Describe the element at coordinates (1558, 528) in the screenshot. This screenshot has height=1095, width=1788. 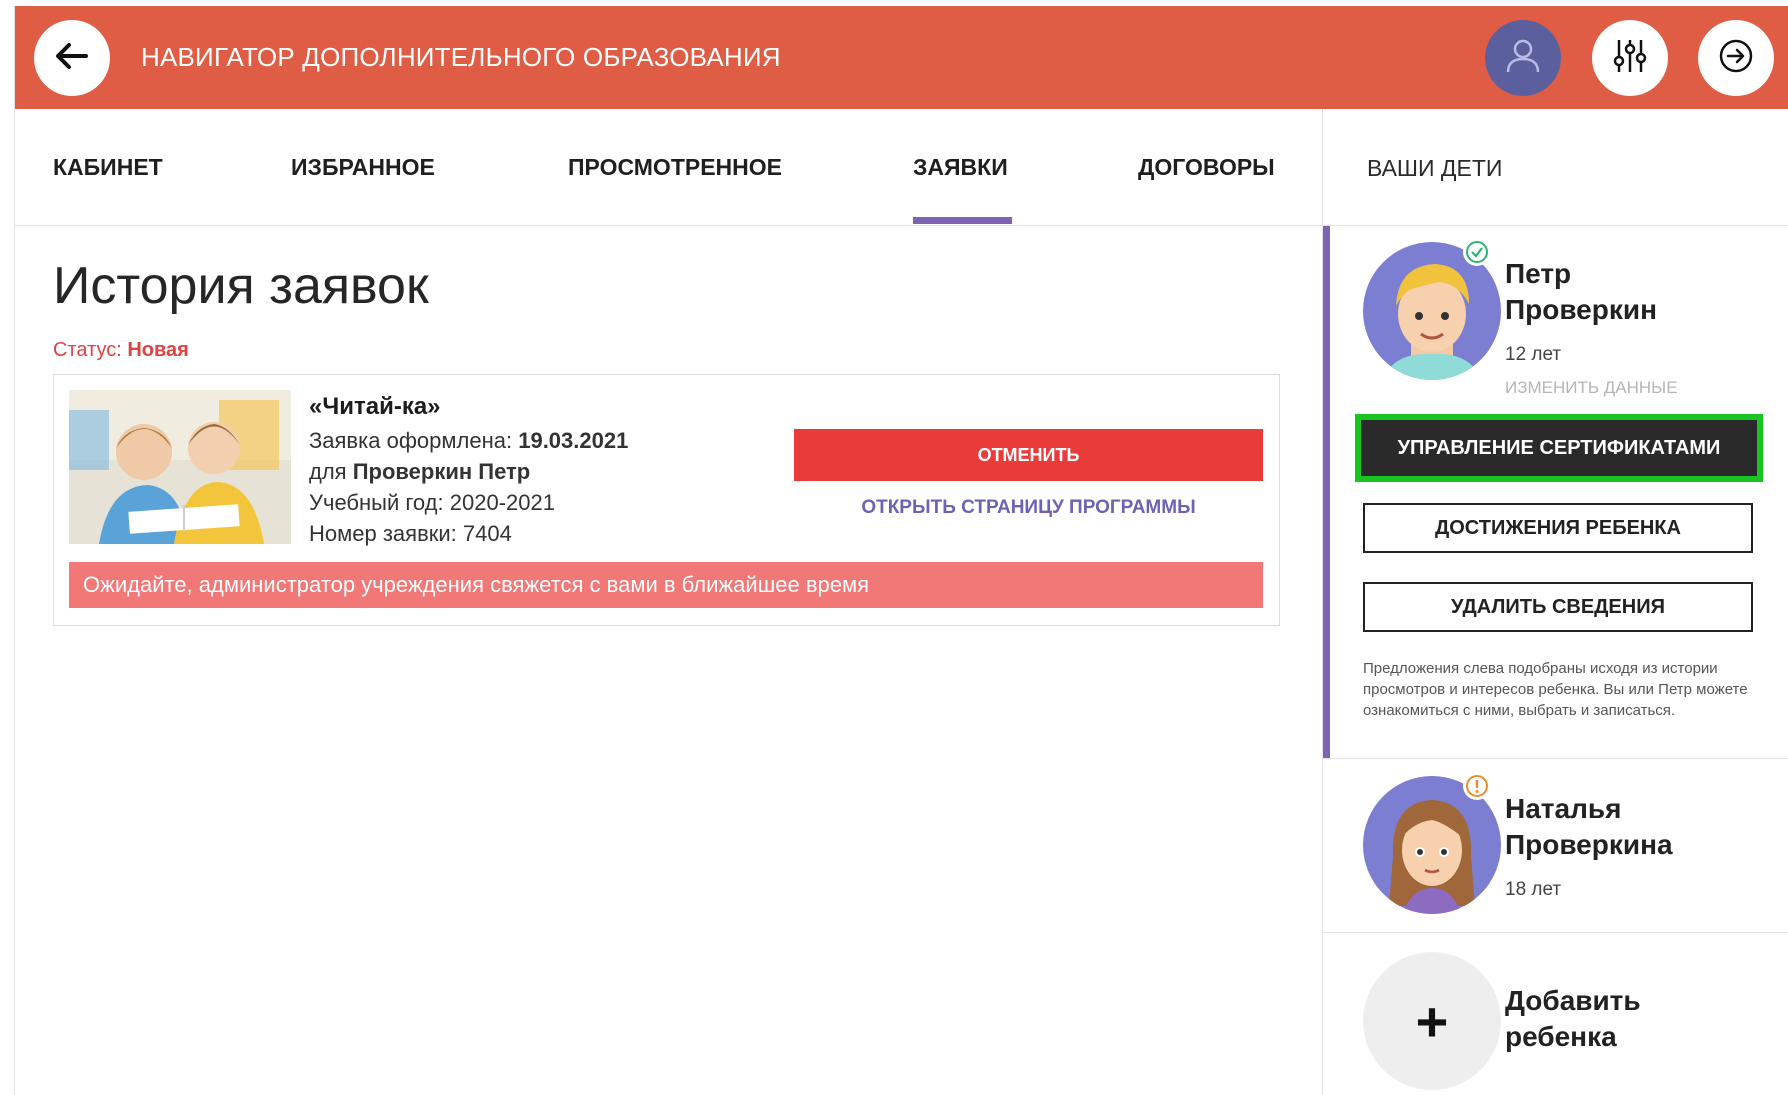
I see `achievements-button: ДОСТИЖЕНИЯ РЕБЕНКА` at that location.